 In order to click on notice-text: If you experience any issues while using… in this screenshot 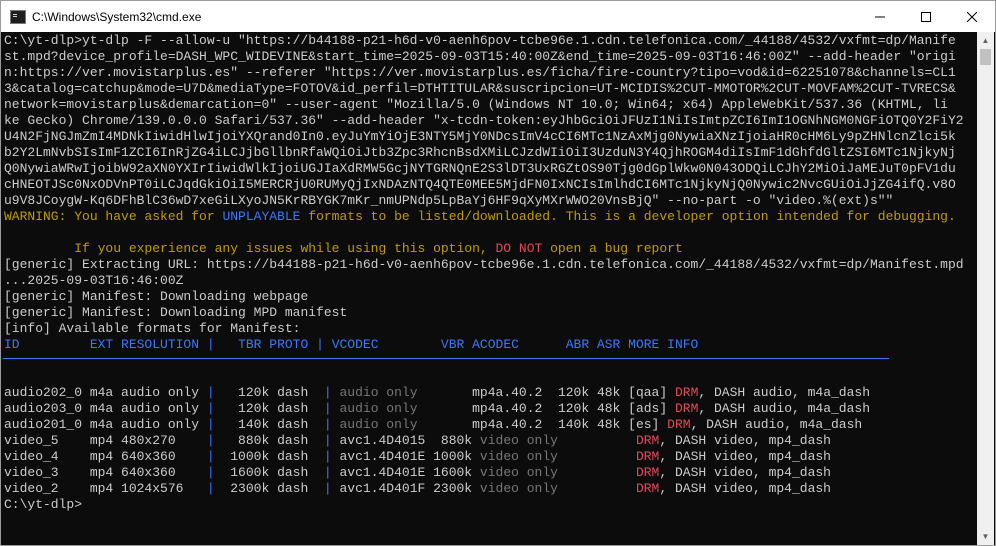, I will do `click(250, 248)`.